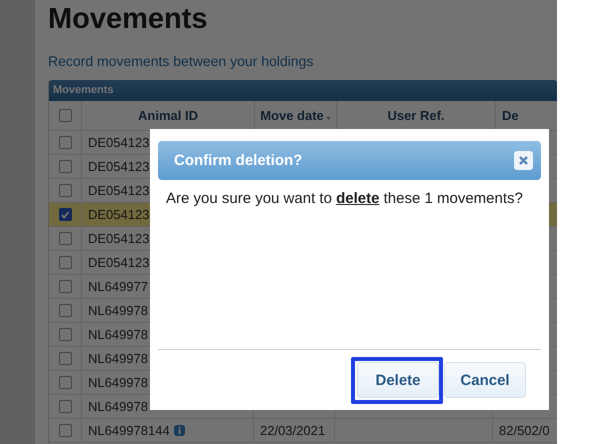  What do you see at coordinates (238, 160) in the screenshot?
I see `dialog-title: Confirm deletion?` at bounding box center [238, 160].